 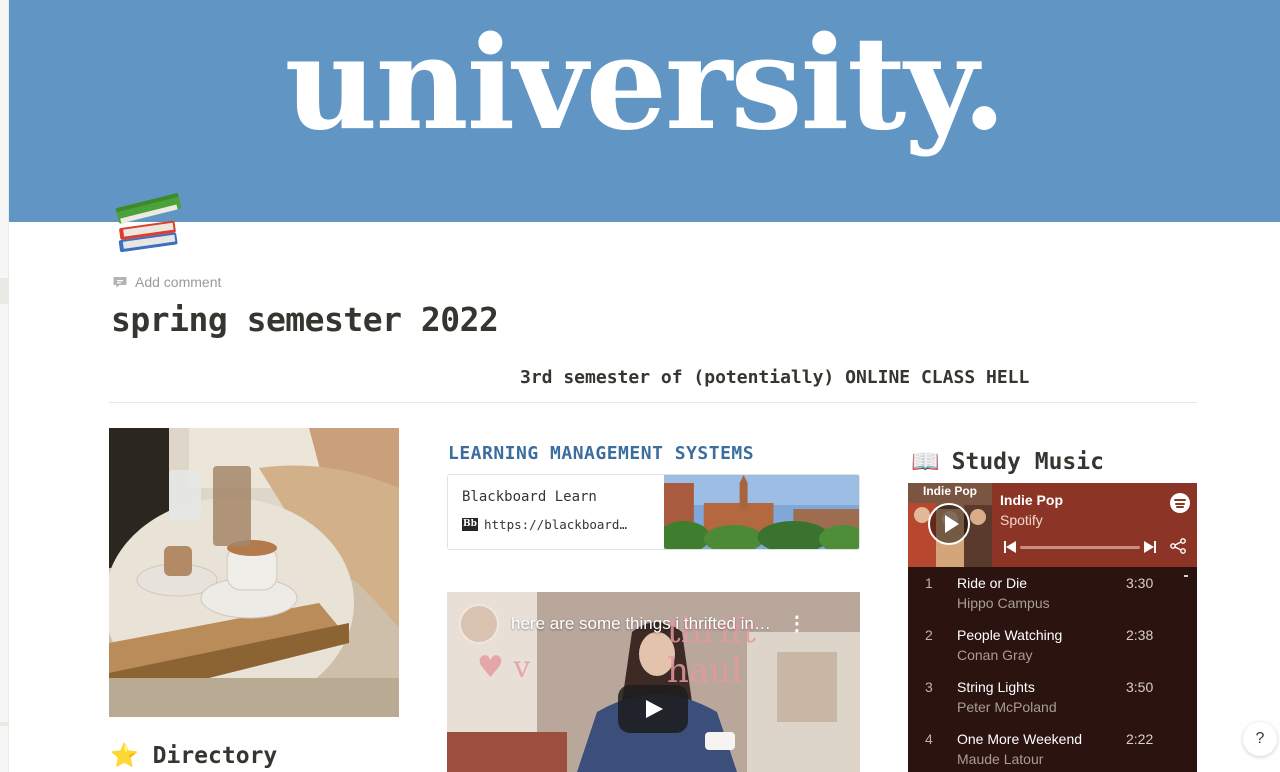 I want to click on cover-title: university., so click(x=645, y=84).